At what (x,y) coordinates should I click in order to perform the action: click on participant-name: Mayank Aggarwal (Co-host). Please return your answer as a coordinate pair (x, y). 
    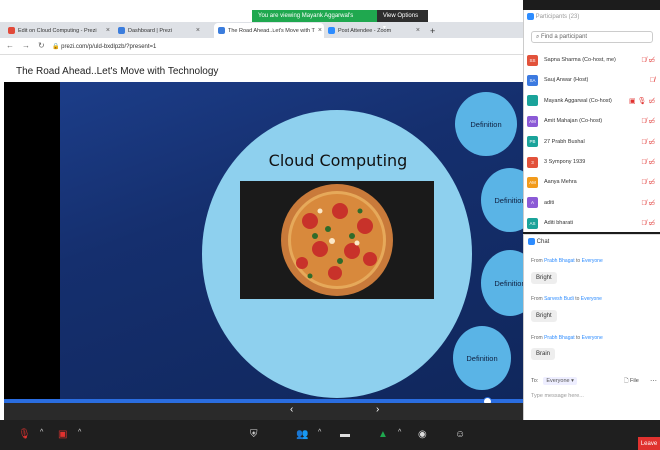
    Looking at the image, I should click on (578, 100).